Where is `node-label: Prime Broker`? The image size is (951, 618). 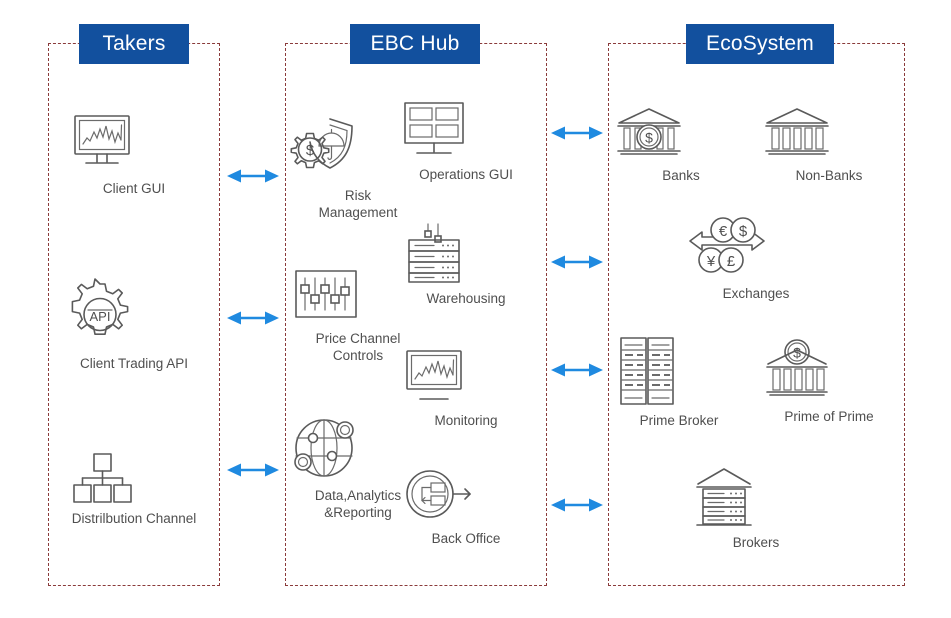 node-label: Prime Broker is located at coordinates (679, 420).